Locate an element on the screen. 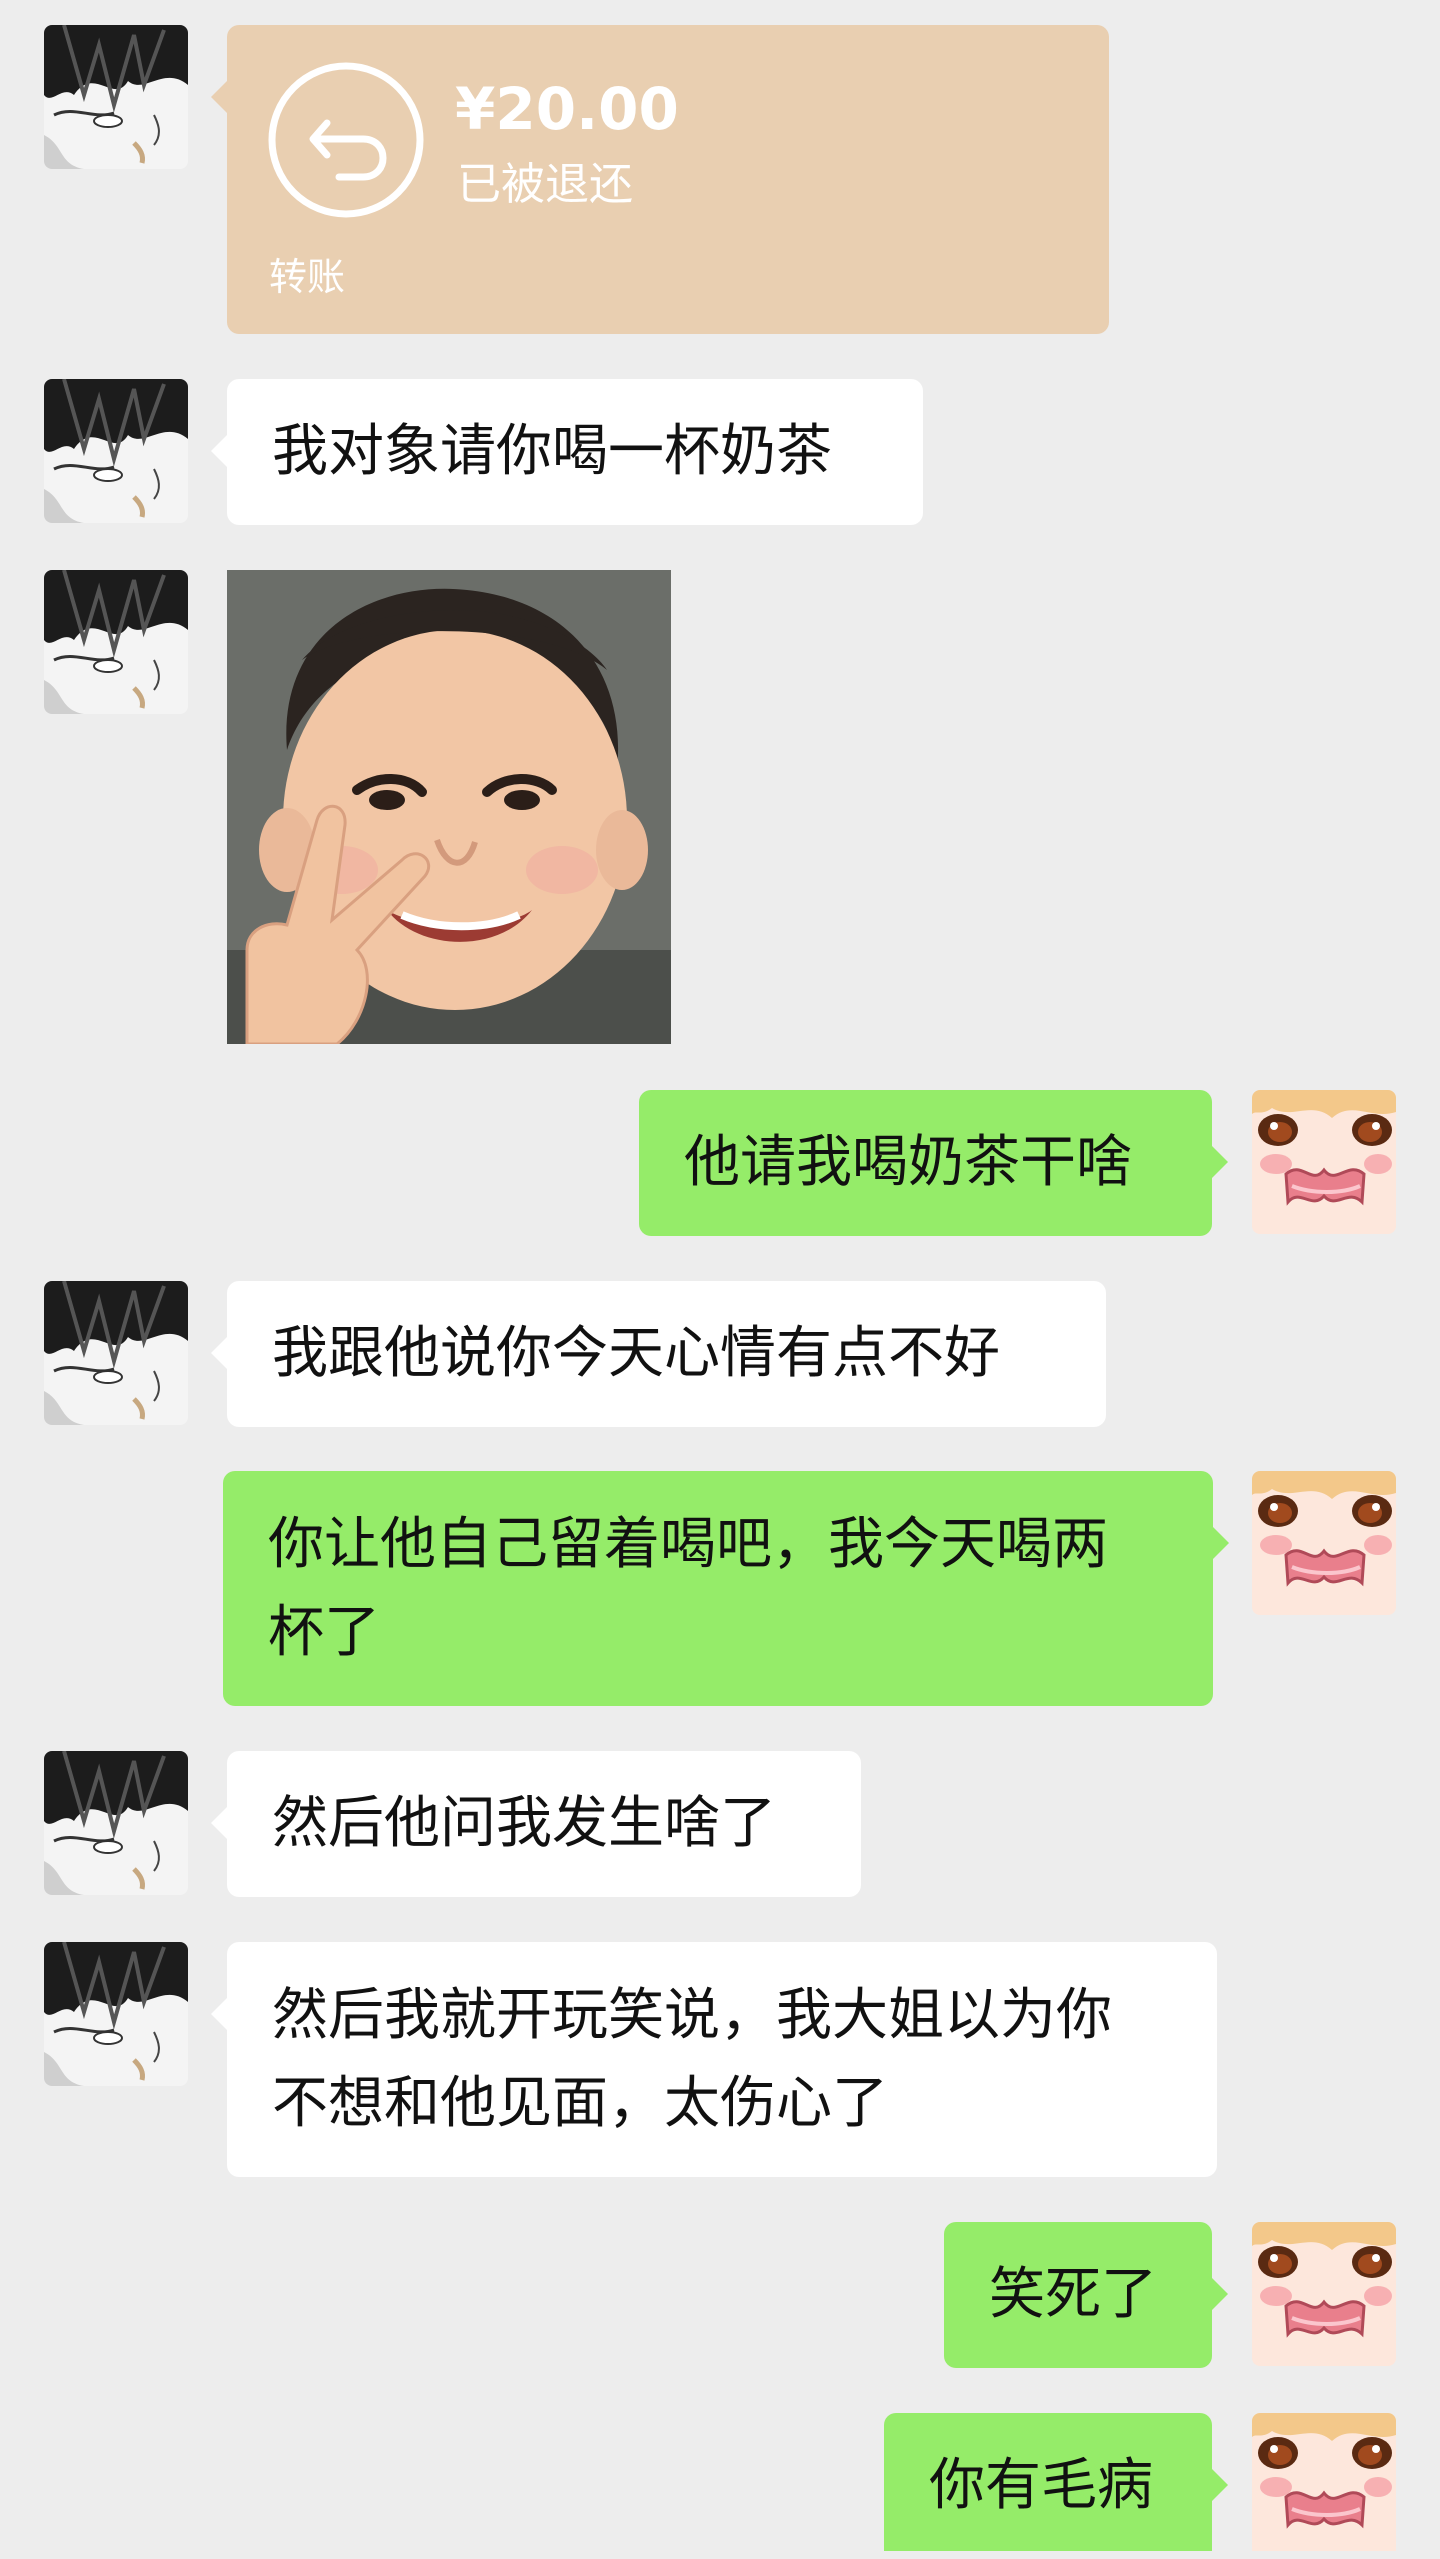 This screenshot has height=2559, width=1440. message-bubble-outgoing: 他请我喝奶茶干啥 is located at coordinates (933, 1163).